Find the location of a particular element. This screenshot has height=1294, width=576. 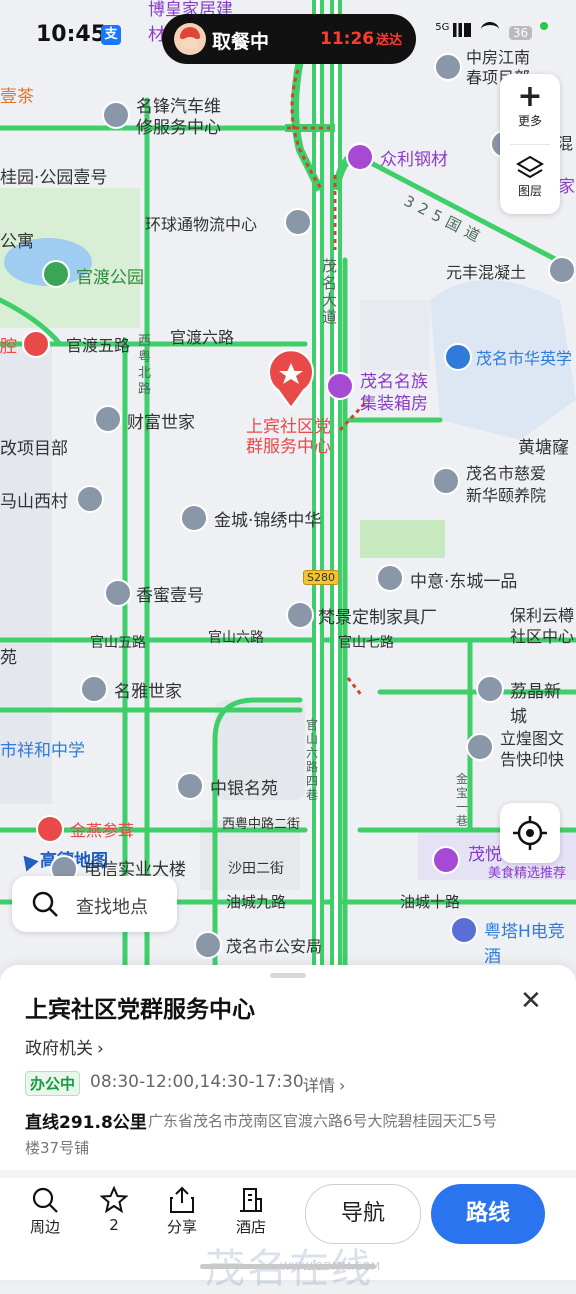

highway-shield: S280 is located at coordinates (321, 577).